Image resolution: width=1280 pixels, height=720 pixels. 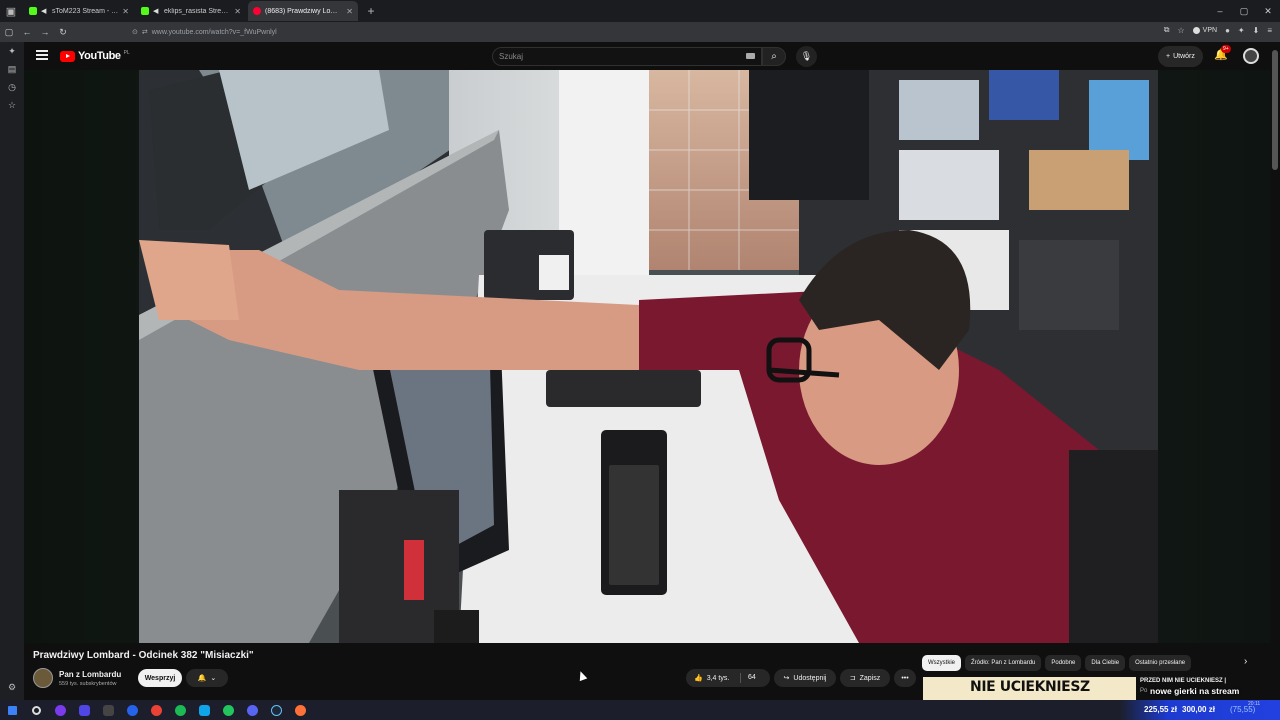 What do you see at coordinates (84, 710) in the screenshot?
I see `app-icon-calendar` at bounding box center [84, 710].